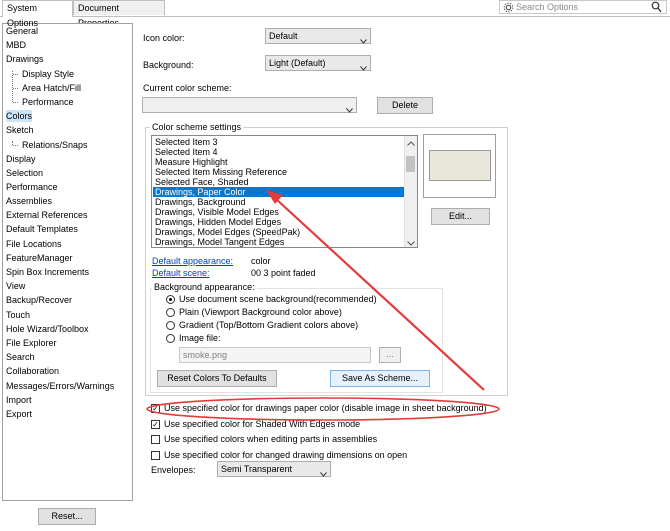  What do you see at coordinates (323, 409) in the screenshot?
I see `annotation-ellipse` at bounding box center [323, 409].